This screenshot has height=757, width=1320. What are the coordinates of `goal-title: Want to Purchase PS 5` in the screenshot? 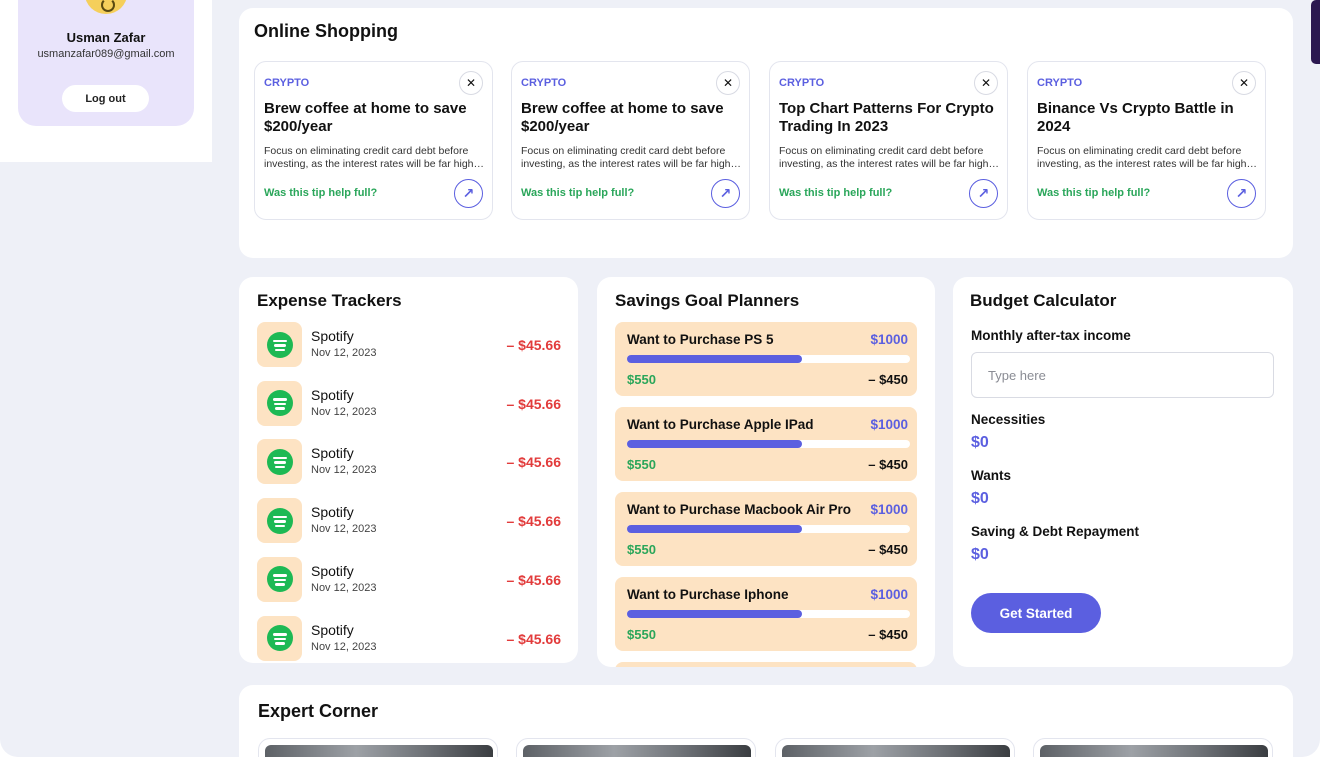 It's located at (700, 339).